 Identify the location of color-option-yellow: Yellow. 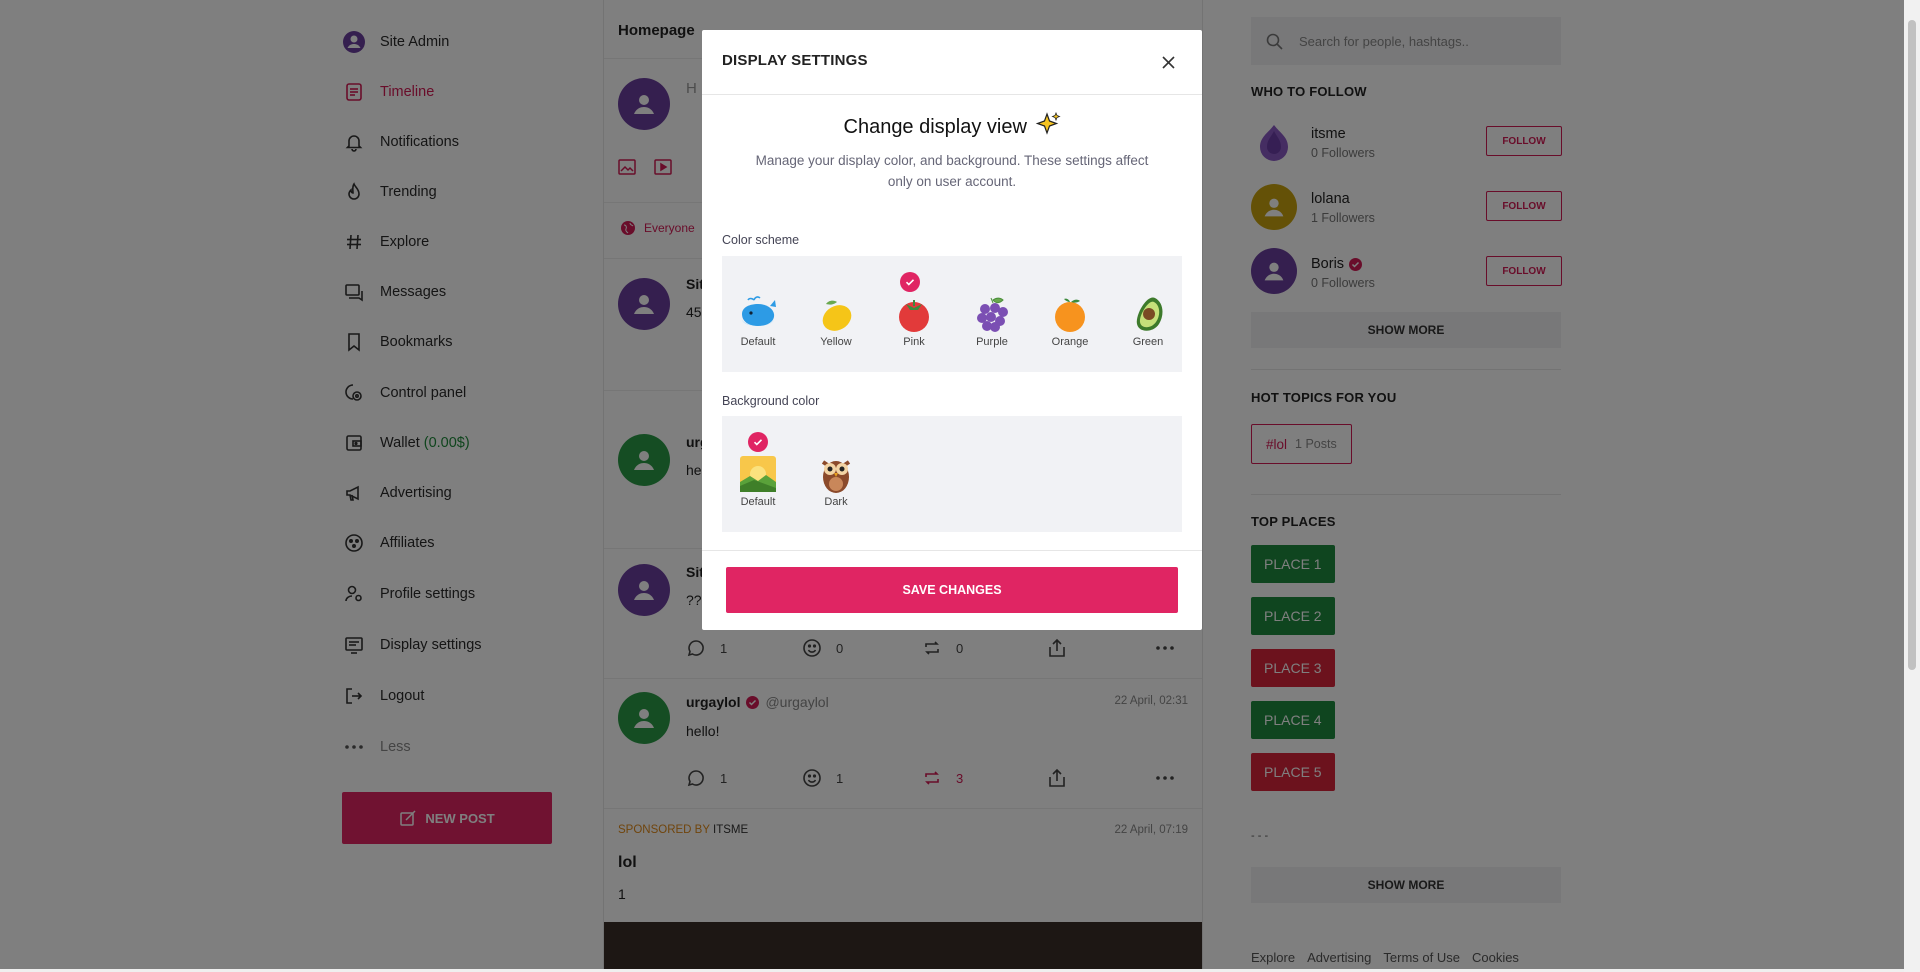
(836, 320).